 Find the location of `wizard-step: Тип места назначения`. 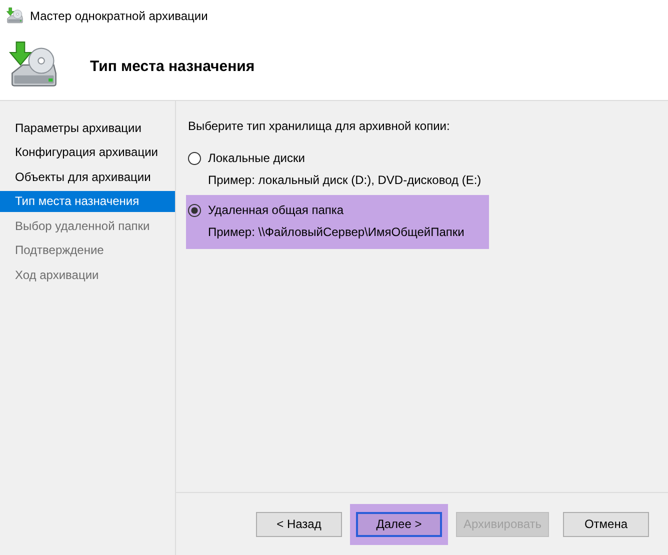

wizard-step: Тип места назначения is located at coordinates (87, 201).